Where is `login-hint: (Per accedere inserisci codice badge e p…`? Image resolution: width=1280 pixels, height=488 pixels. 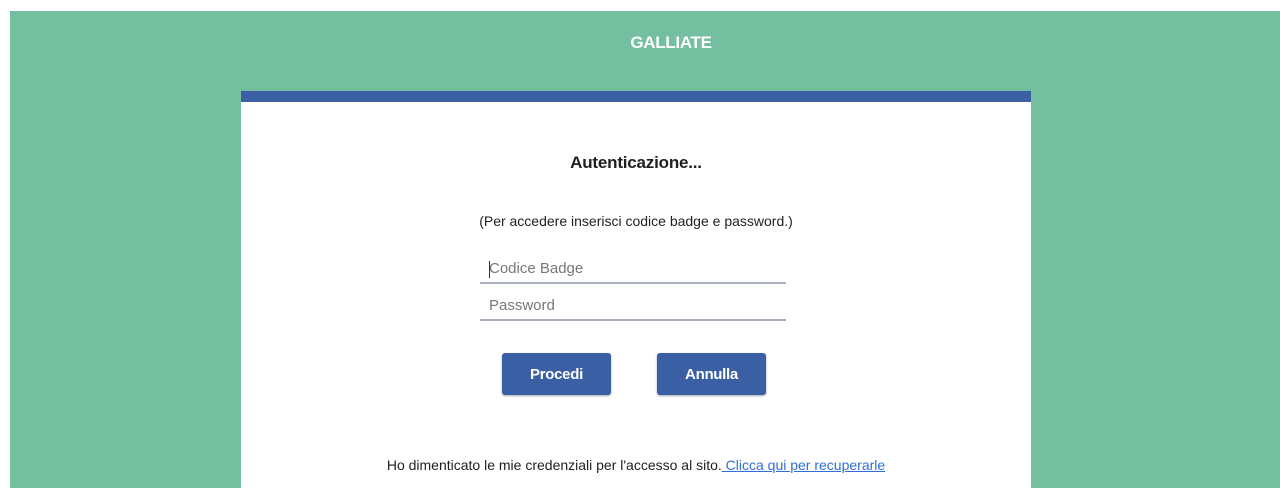
login-hint: (Per accedere inserisci codice badge e p… is located at coordinates (636, 221).